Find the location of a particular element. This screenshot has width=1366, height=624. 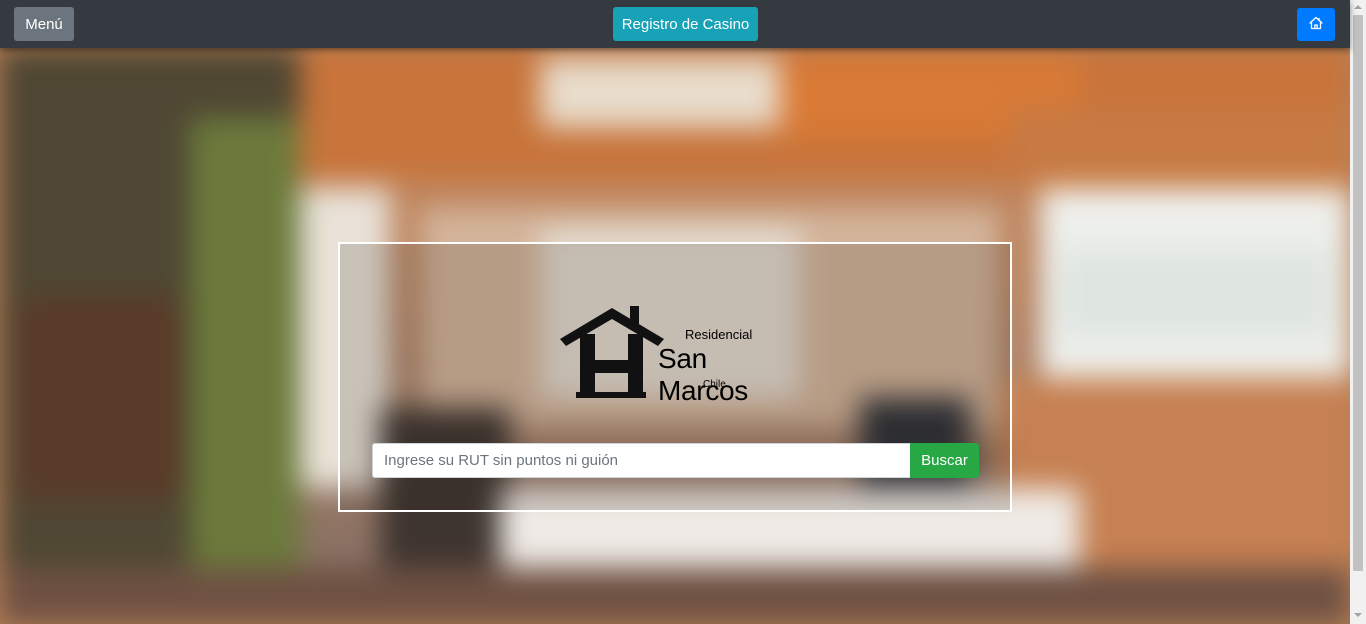

house-h-logo is located at coordinates (612, 352).